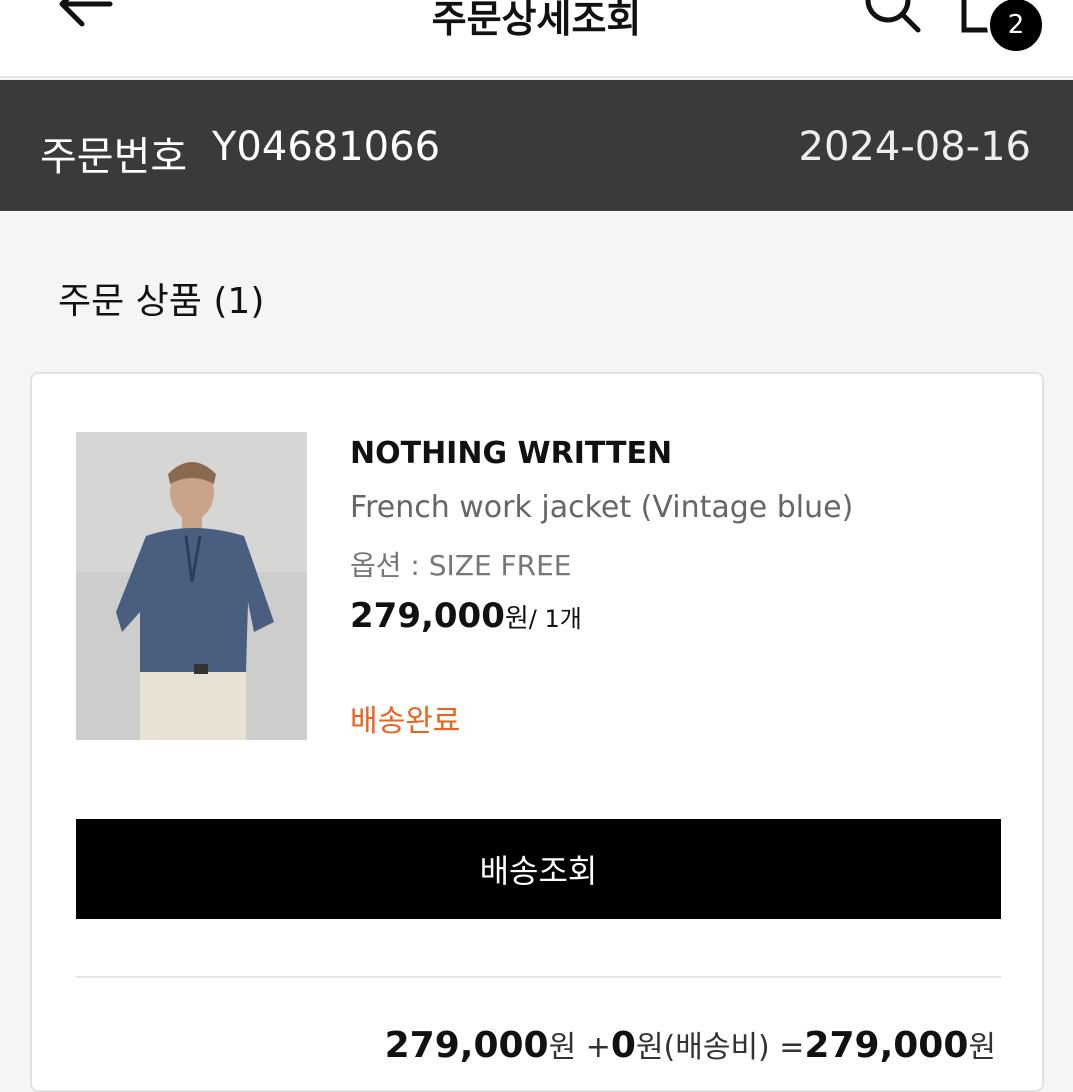  What do you see at coordinates (536, 39) in the screenshot?
I see `top-app-bar: 주문상세조회 2` at bounding box center [536, 39].